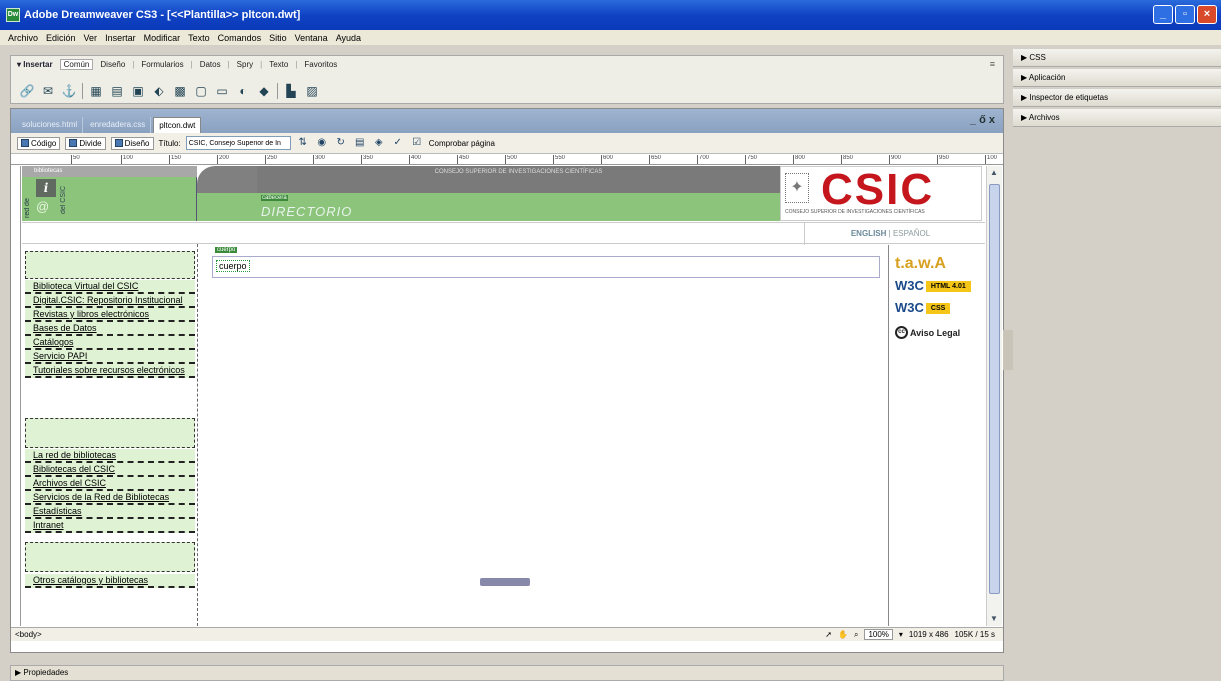 Image resolution: width=1221 pixels, height=681 pixels. What do you see at coordinates (110, 484) in the screenshot?
I see `nav-link: Archivos del CSIC` at bounding box center [110, 484].